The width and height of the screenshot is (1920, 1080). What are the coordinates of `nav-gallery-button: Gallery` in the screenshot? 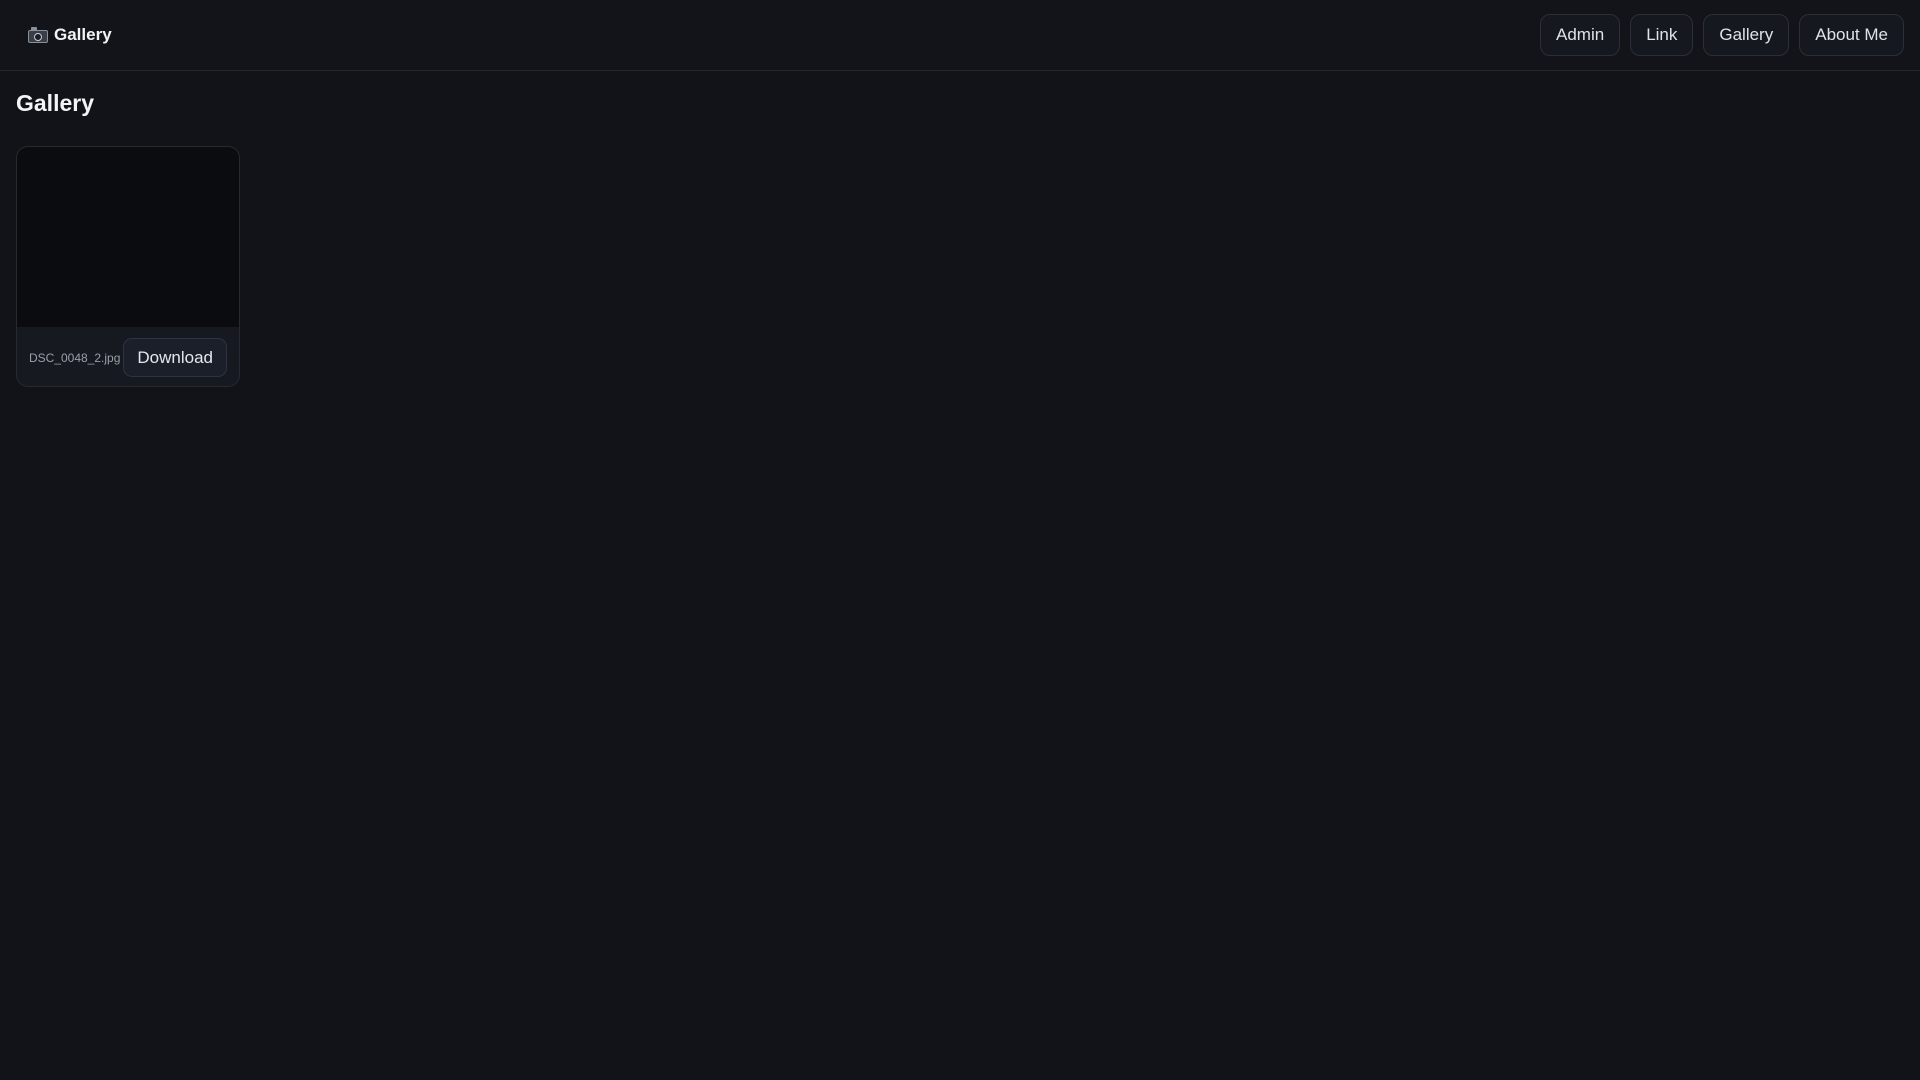 It's located at (1746, 35).